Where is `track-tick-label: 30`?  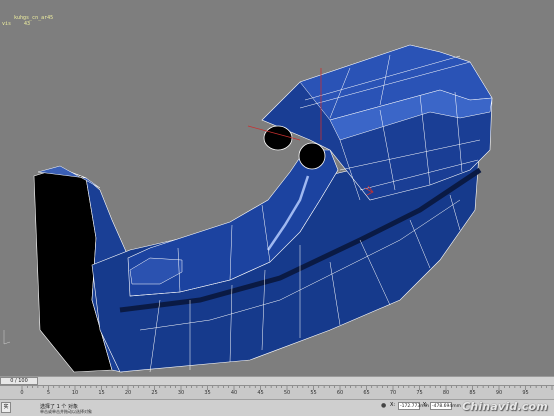
track-tick-label: 30 is located at coordinates (181, 393).